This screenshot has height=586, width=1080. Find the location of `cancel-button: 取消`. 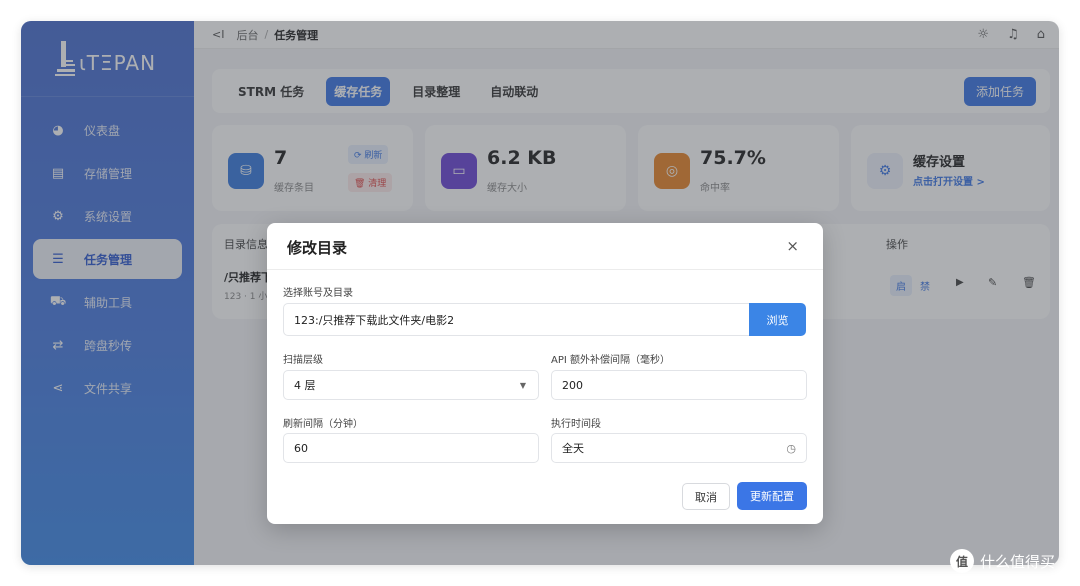

cancel-button: 取消 is located at coordinates (706, 496).